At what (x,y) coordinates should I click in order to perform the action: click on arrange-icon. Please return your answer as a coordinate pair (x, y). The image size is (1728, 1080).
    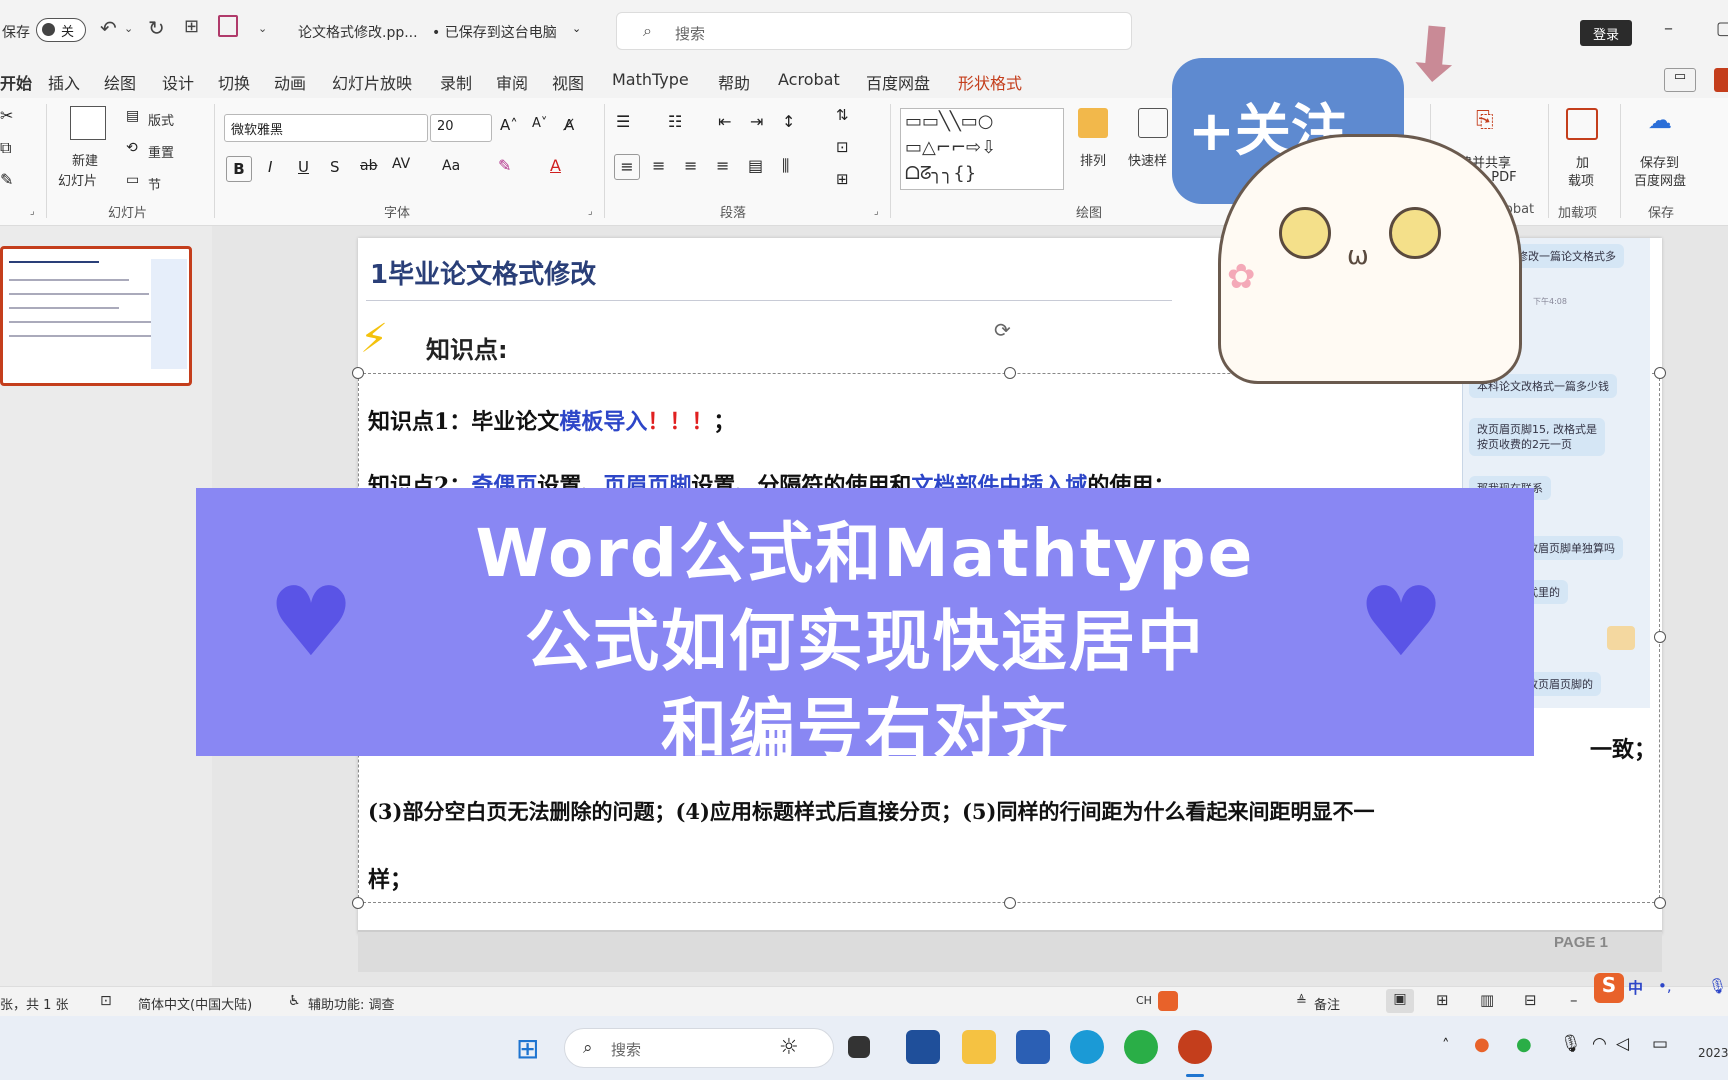
    Looking at the image, I should click on (1093, 123).